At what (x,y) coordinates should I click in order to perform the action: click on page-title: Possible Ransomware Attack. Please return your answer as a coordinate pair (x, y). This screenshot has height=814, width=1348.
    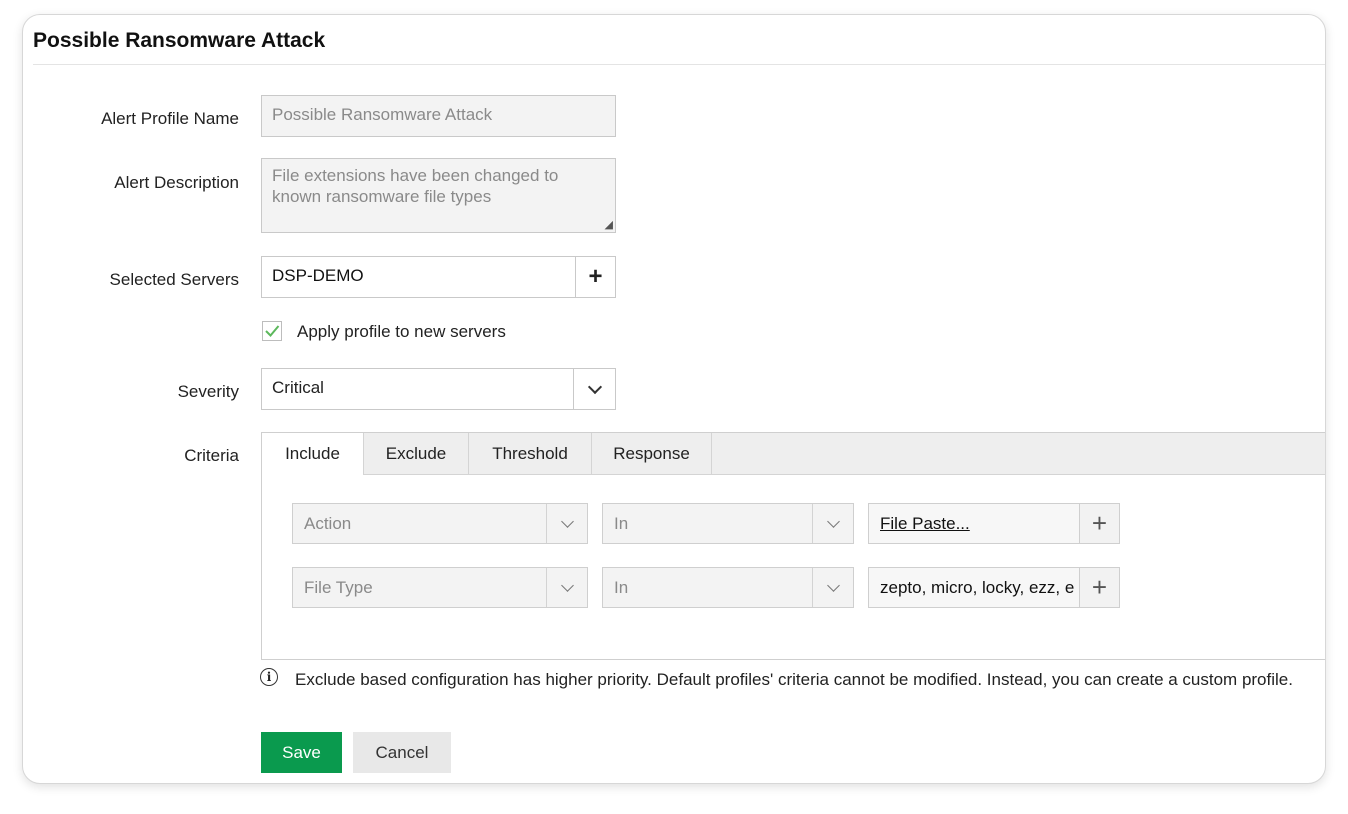
    Looking at the image, I should click on (179, 40).